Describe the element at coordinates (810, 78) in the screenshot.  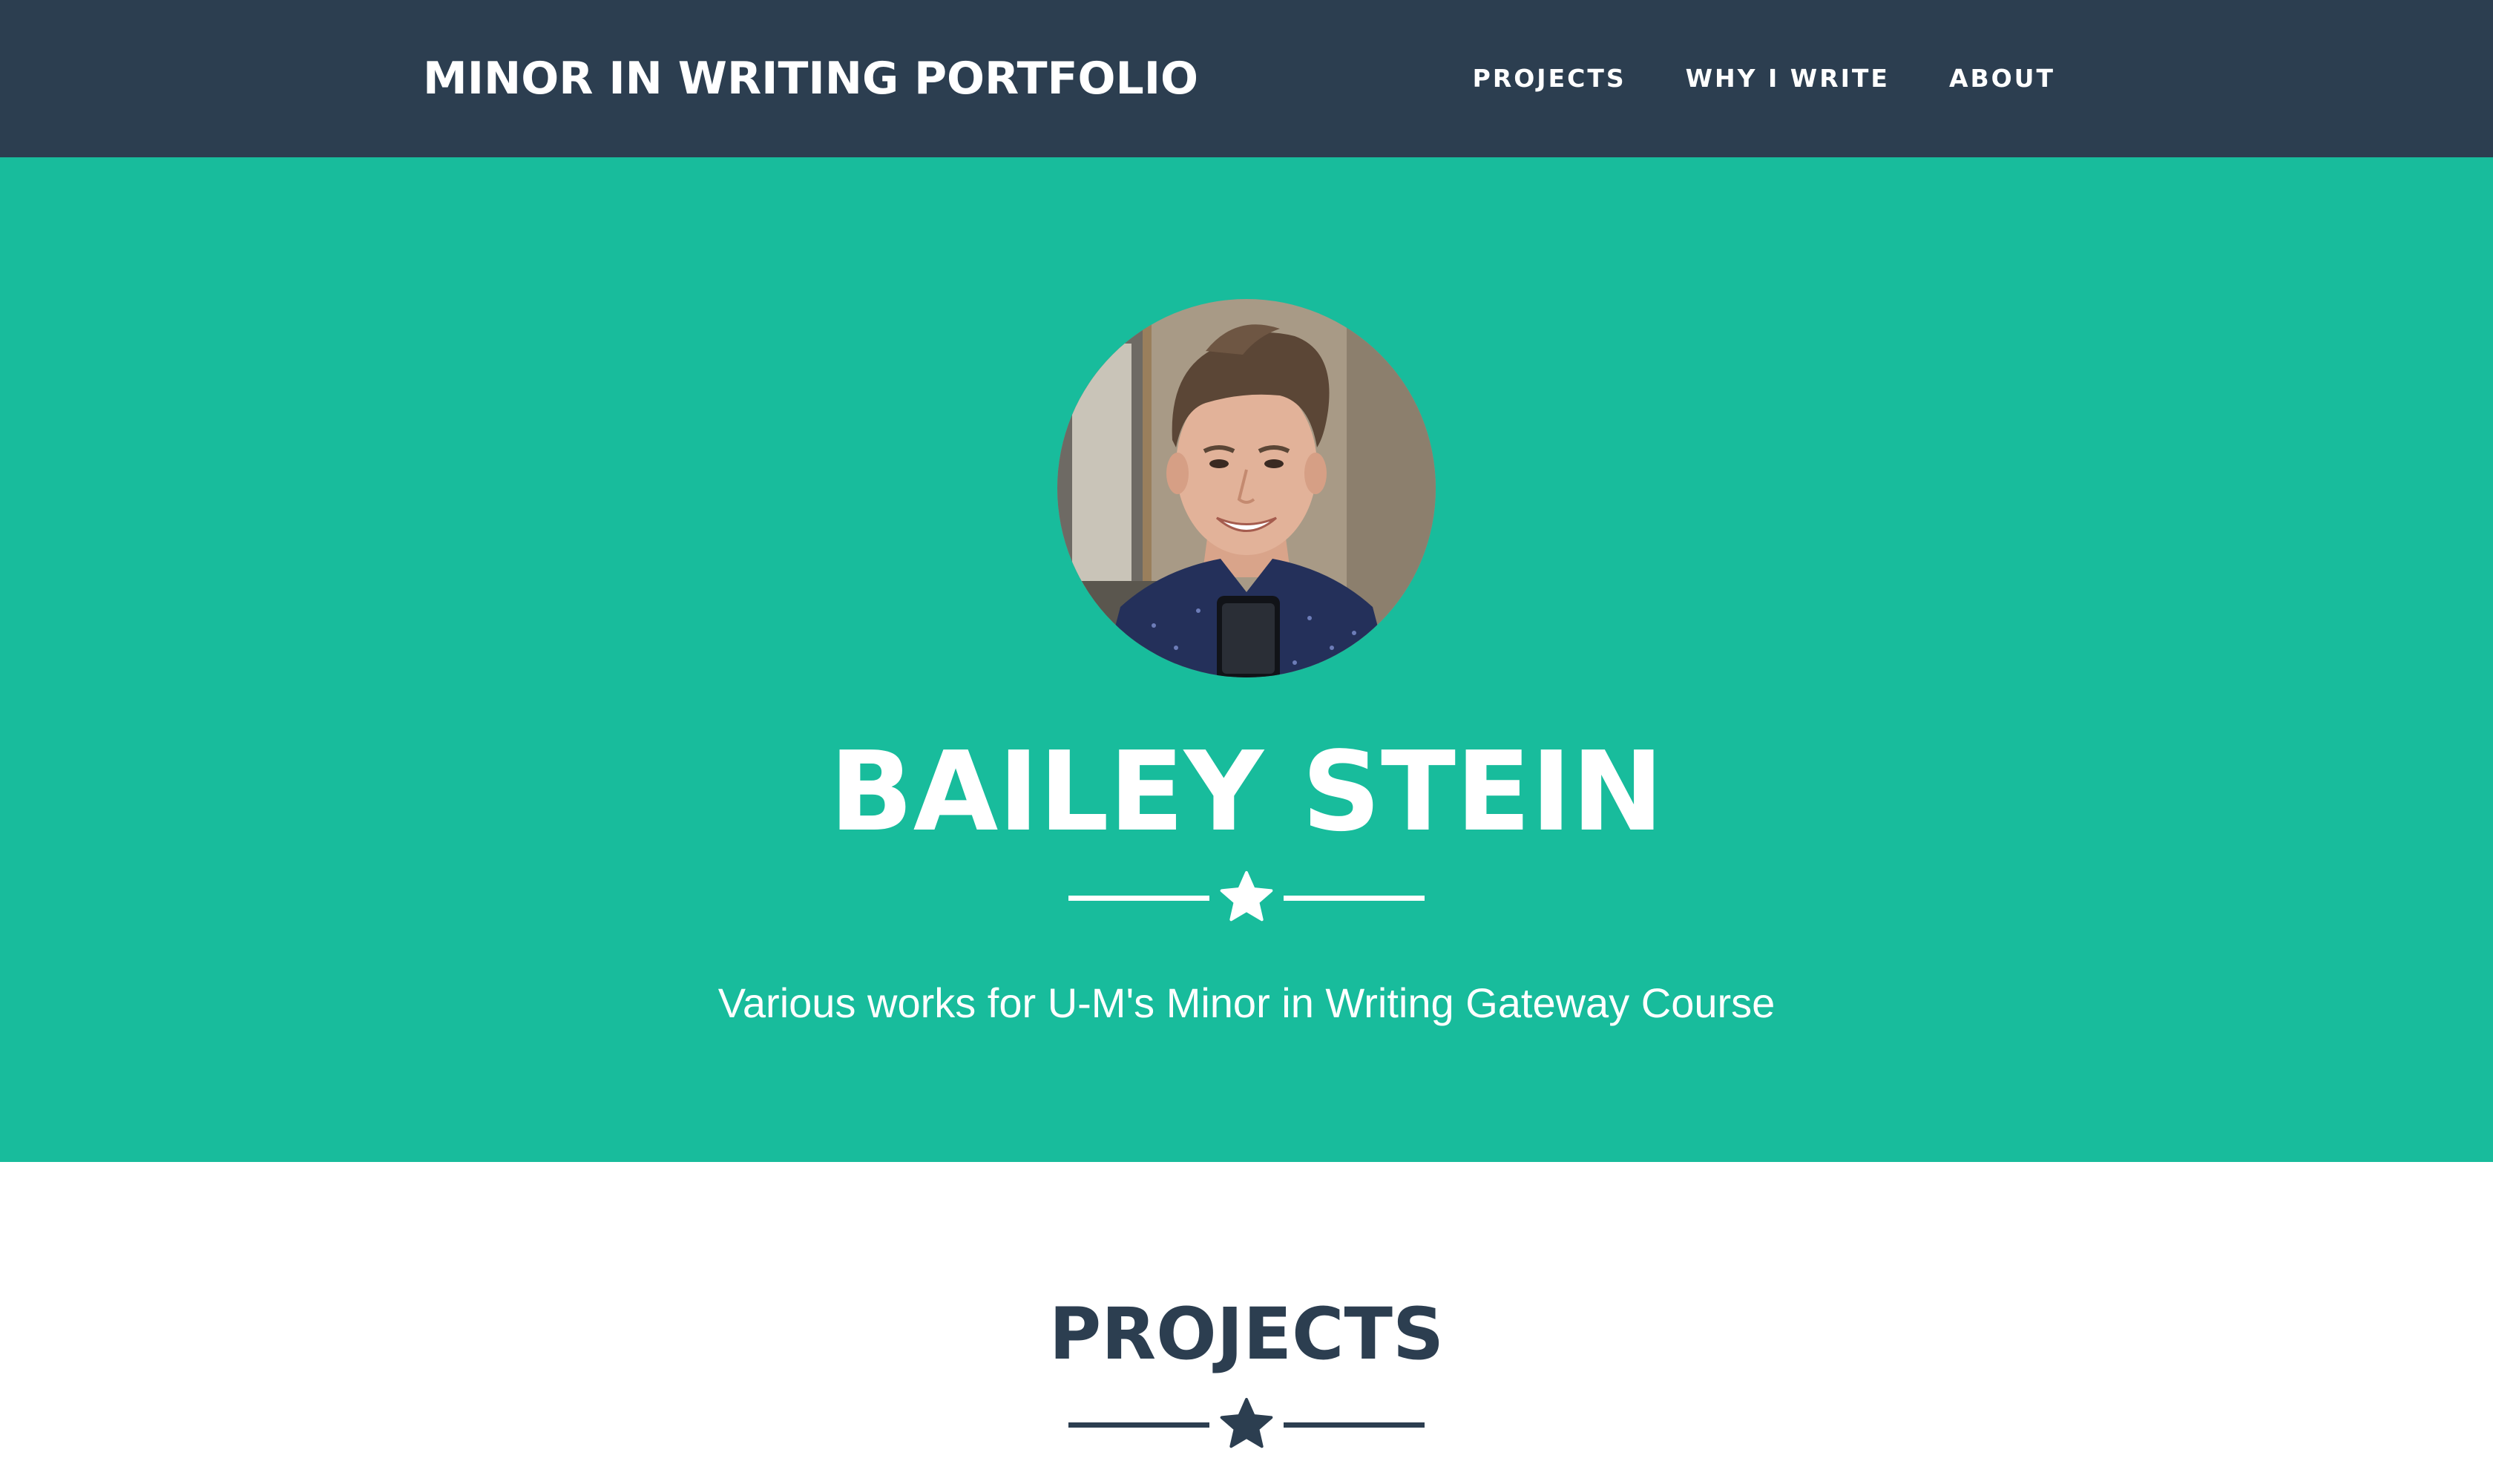
I see `brand-link: MINOR IN WRITING PORTFOLIO` at that location.